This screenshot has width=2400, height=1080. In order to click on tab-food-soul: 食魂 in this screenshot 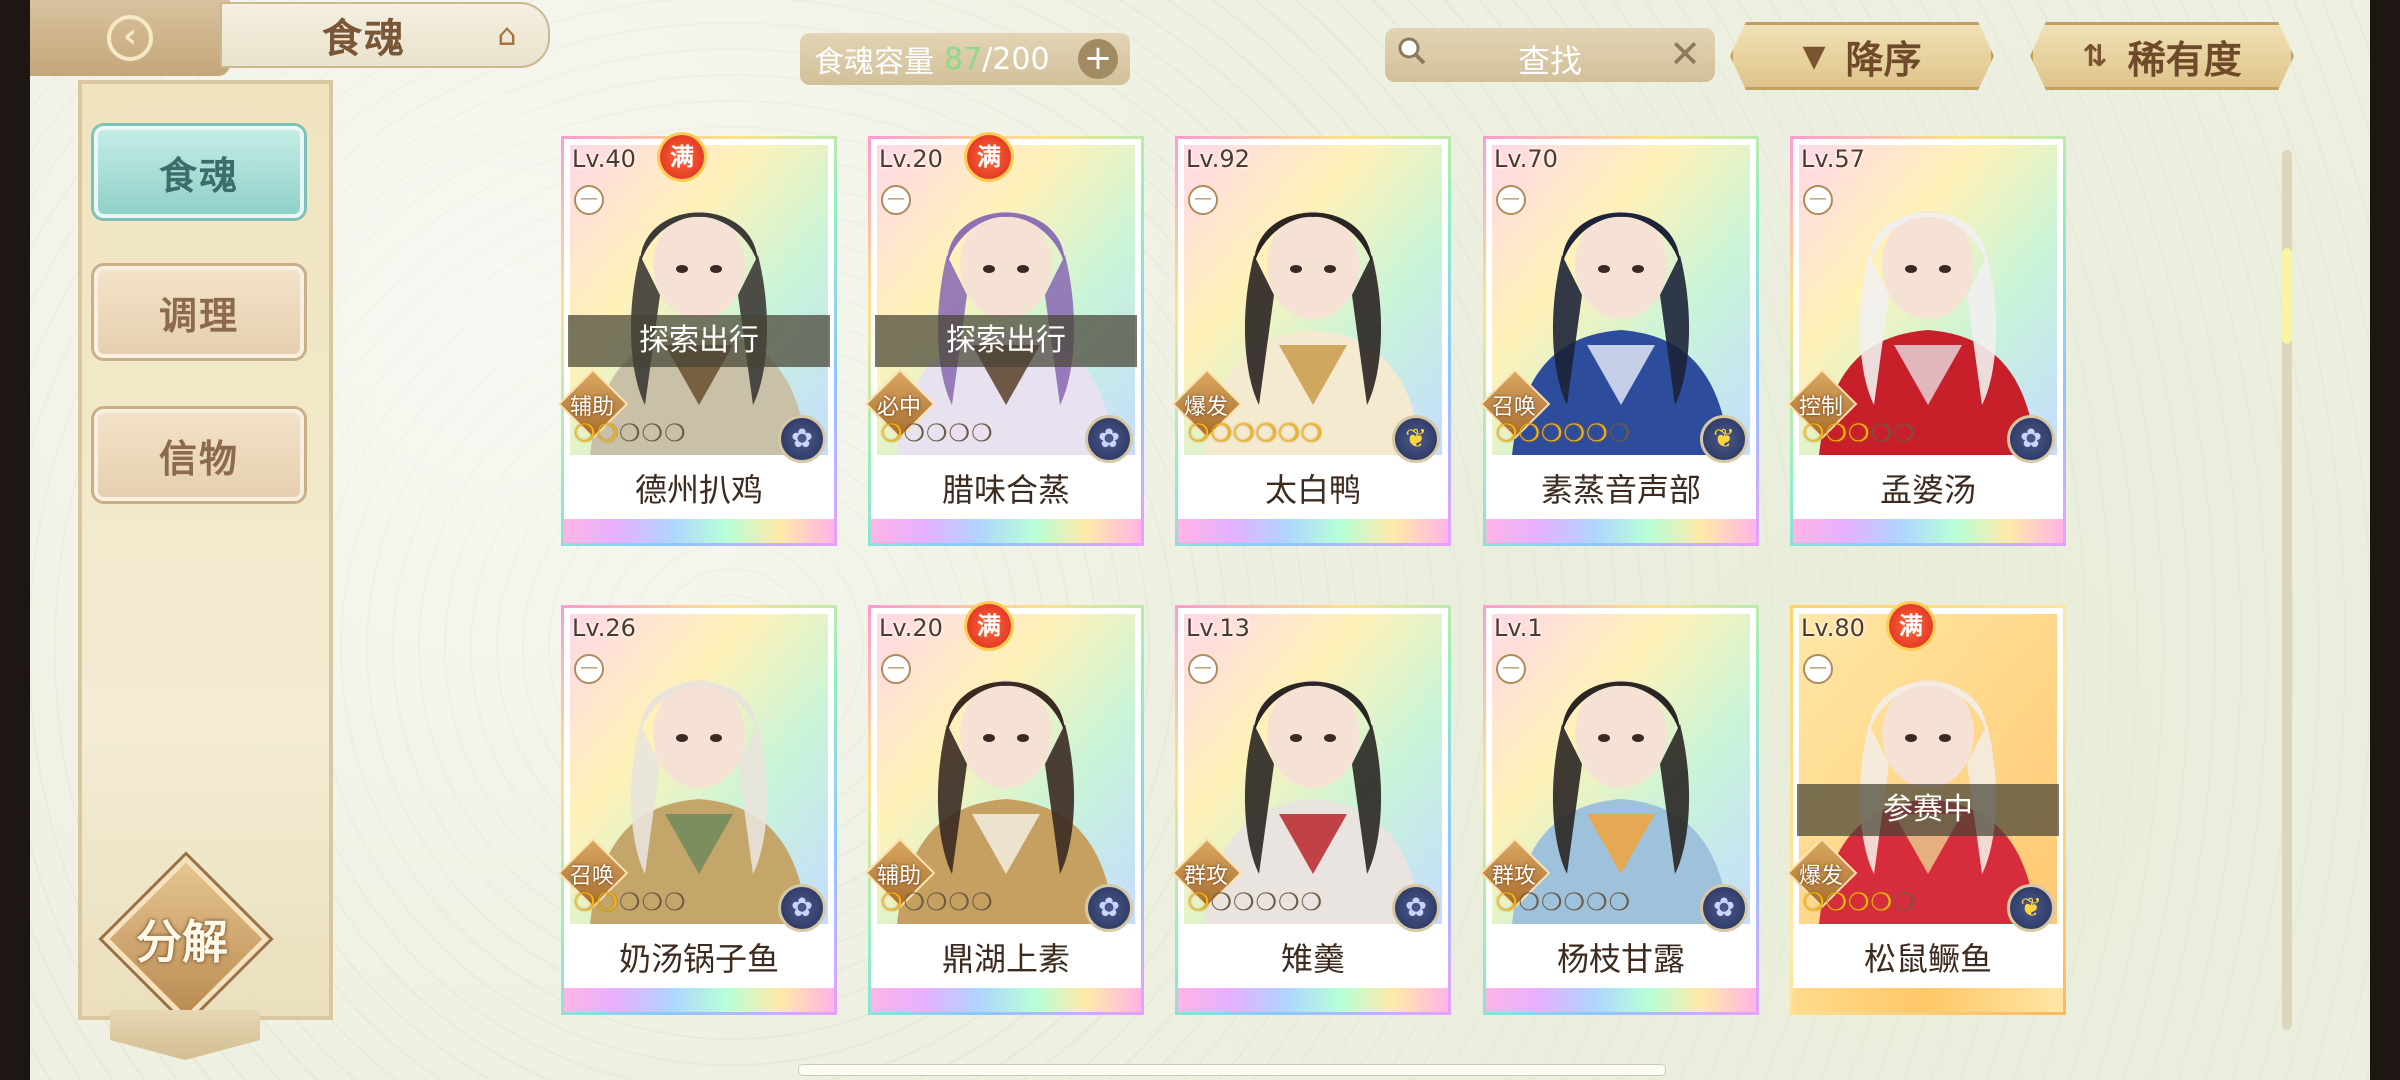, I will do `click(199, 172)`.